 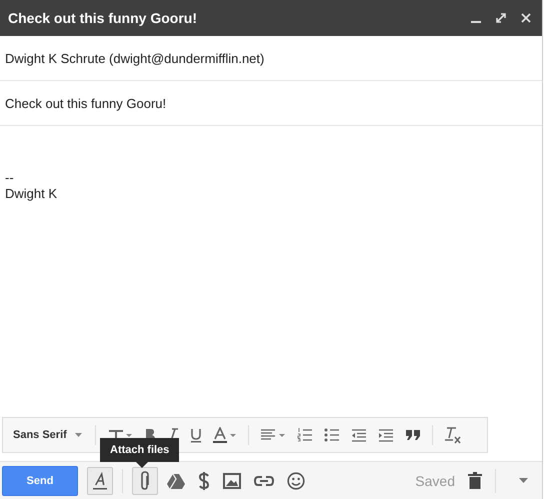 I want to click on underline-icon, so click(x=196, y=435).